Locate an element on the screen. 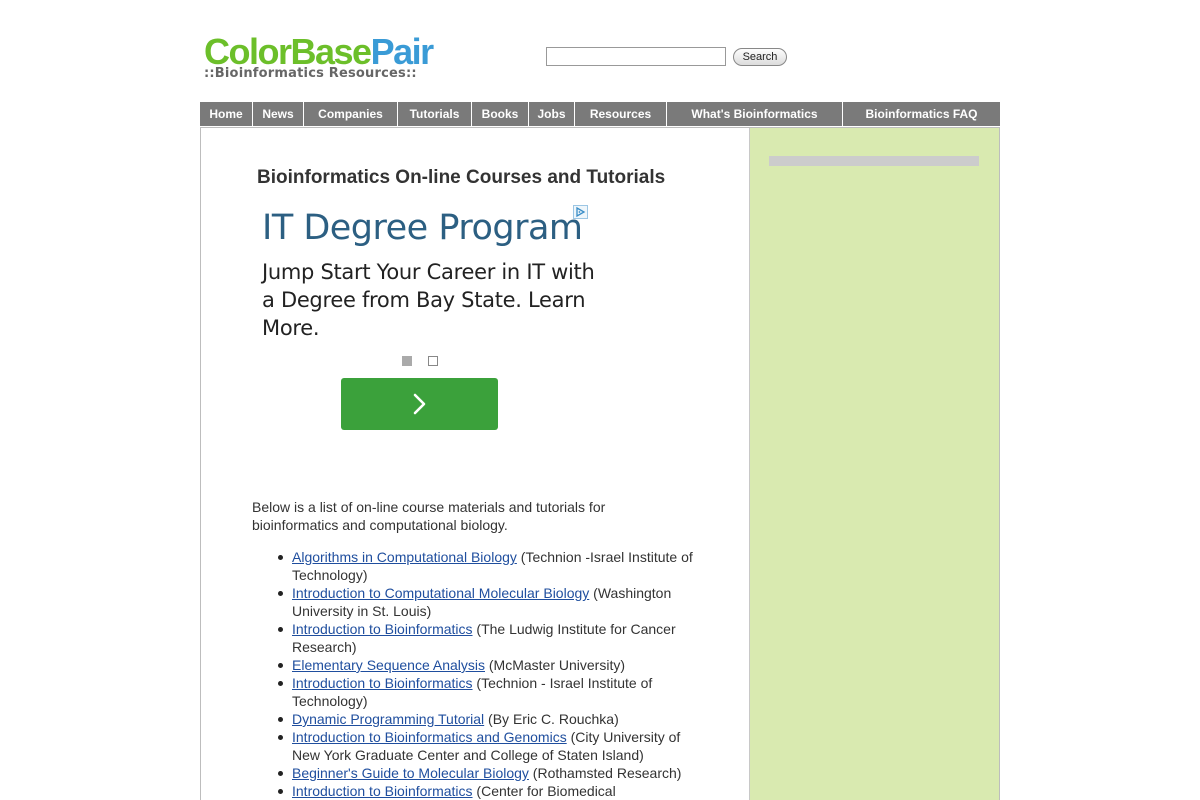 The width and height of the screenshot is (1200, 800). logo-tagline: ::Bioinformatics Resources:: is located at coordinates (310, 73).